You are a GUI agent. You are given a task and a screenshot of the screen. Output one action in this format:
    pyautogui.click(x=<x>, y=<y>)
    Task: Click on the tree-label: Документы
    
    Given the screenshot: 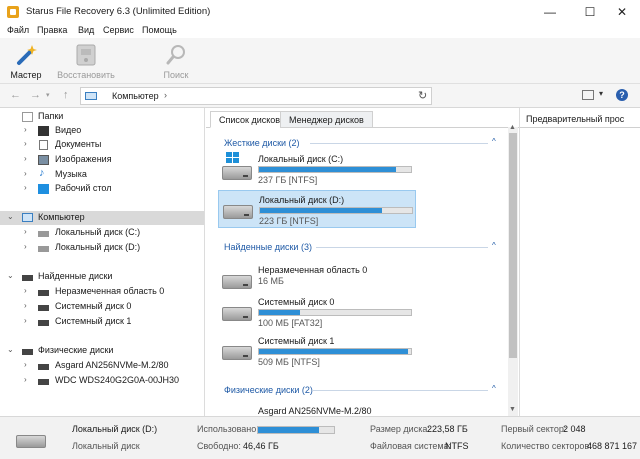 What is the action you would take?
    pyautogui.click(x=78, y=144)
    